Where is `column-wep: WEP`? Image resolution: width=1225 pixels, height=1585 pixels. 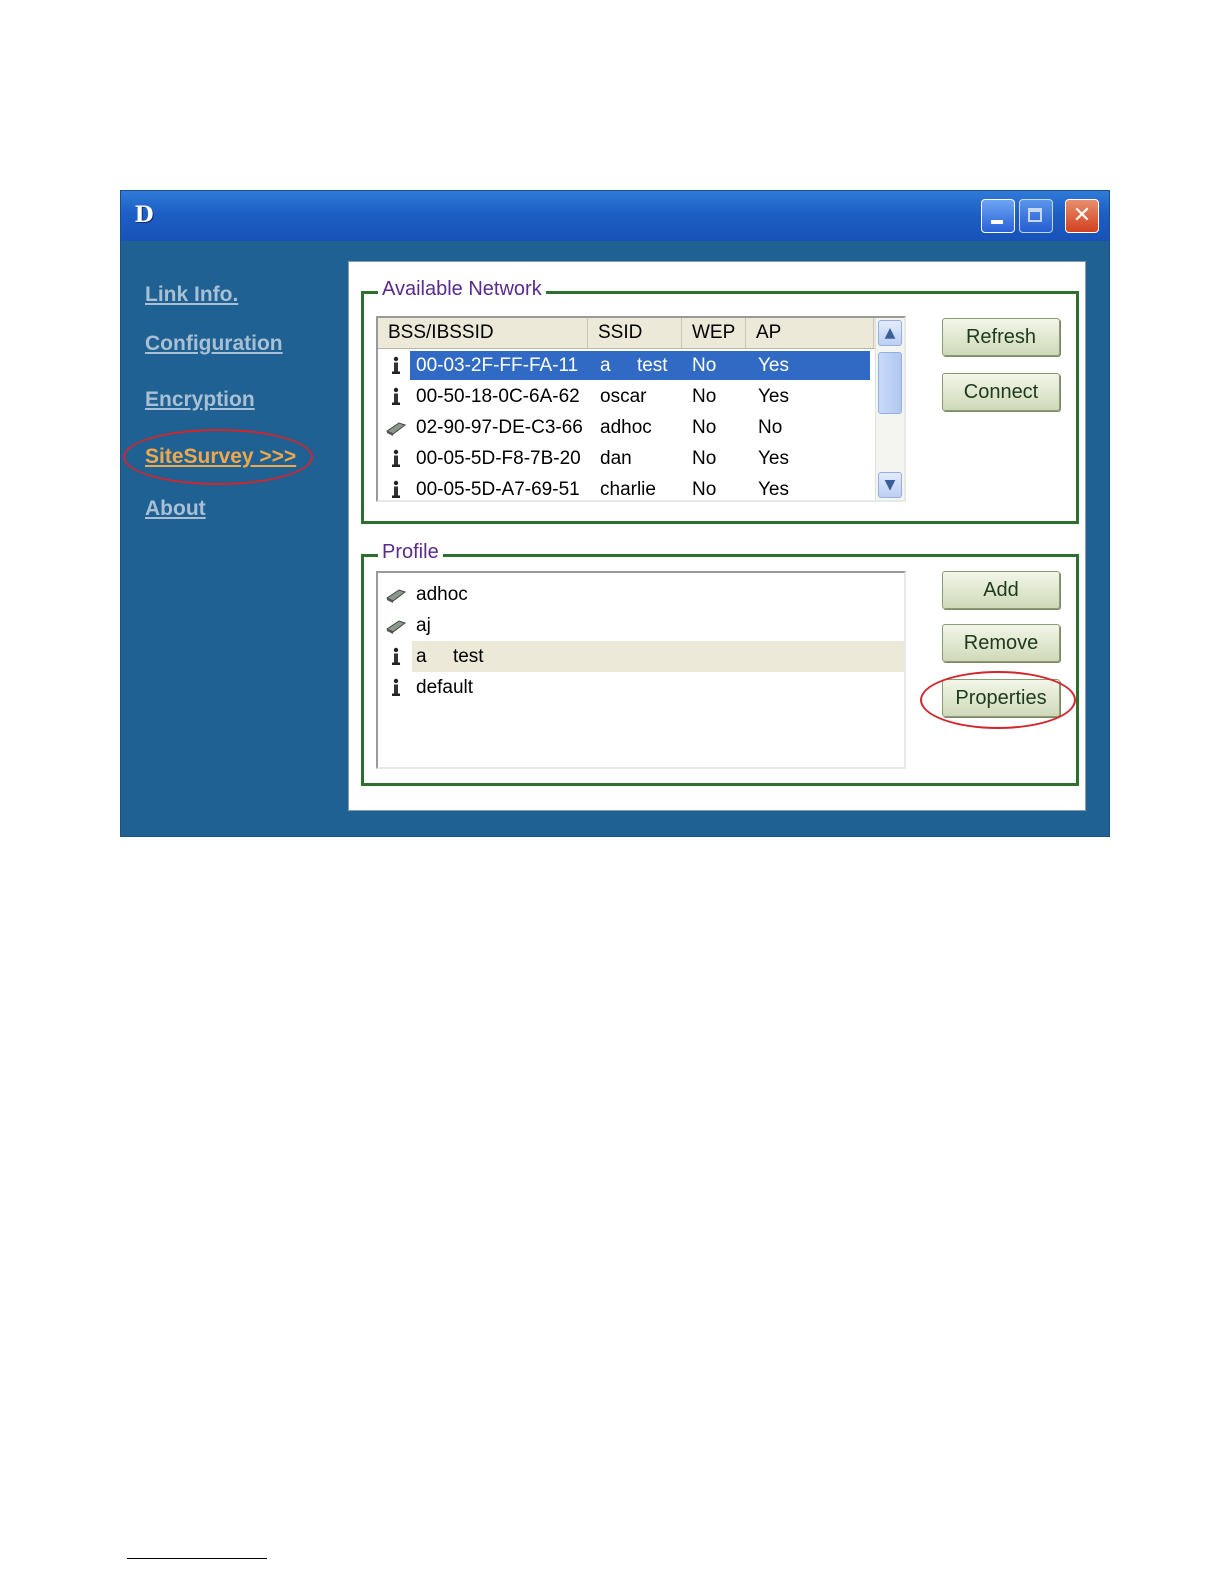 column-wep: WEP is located at coordinates (714, 333).